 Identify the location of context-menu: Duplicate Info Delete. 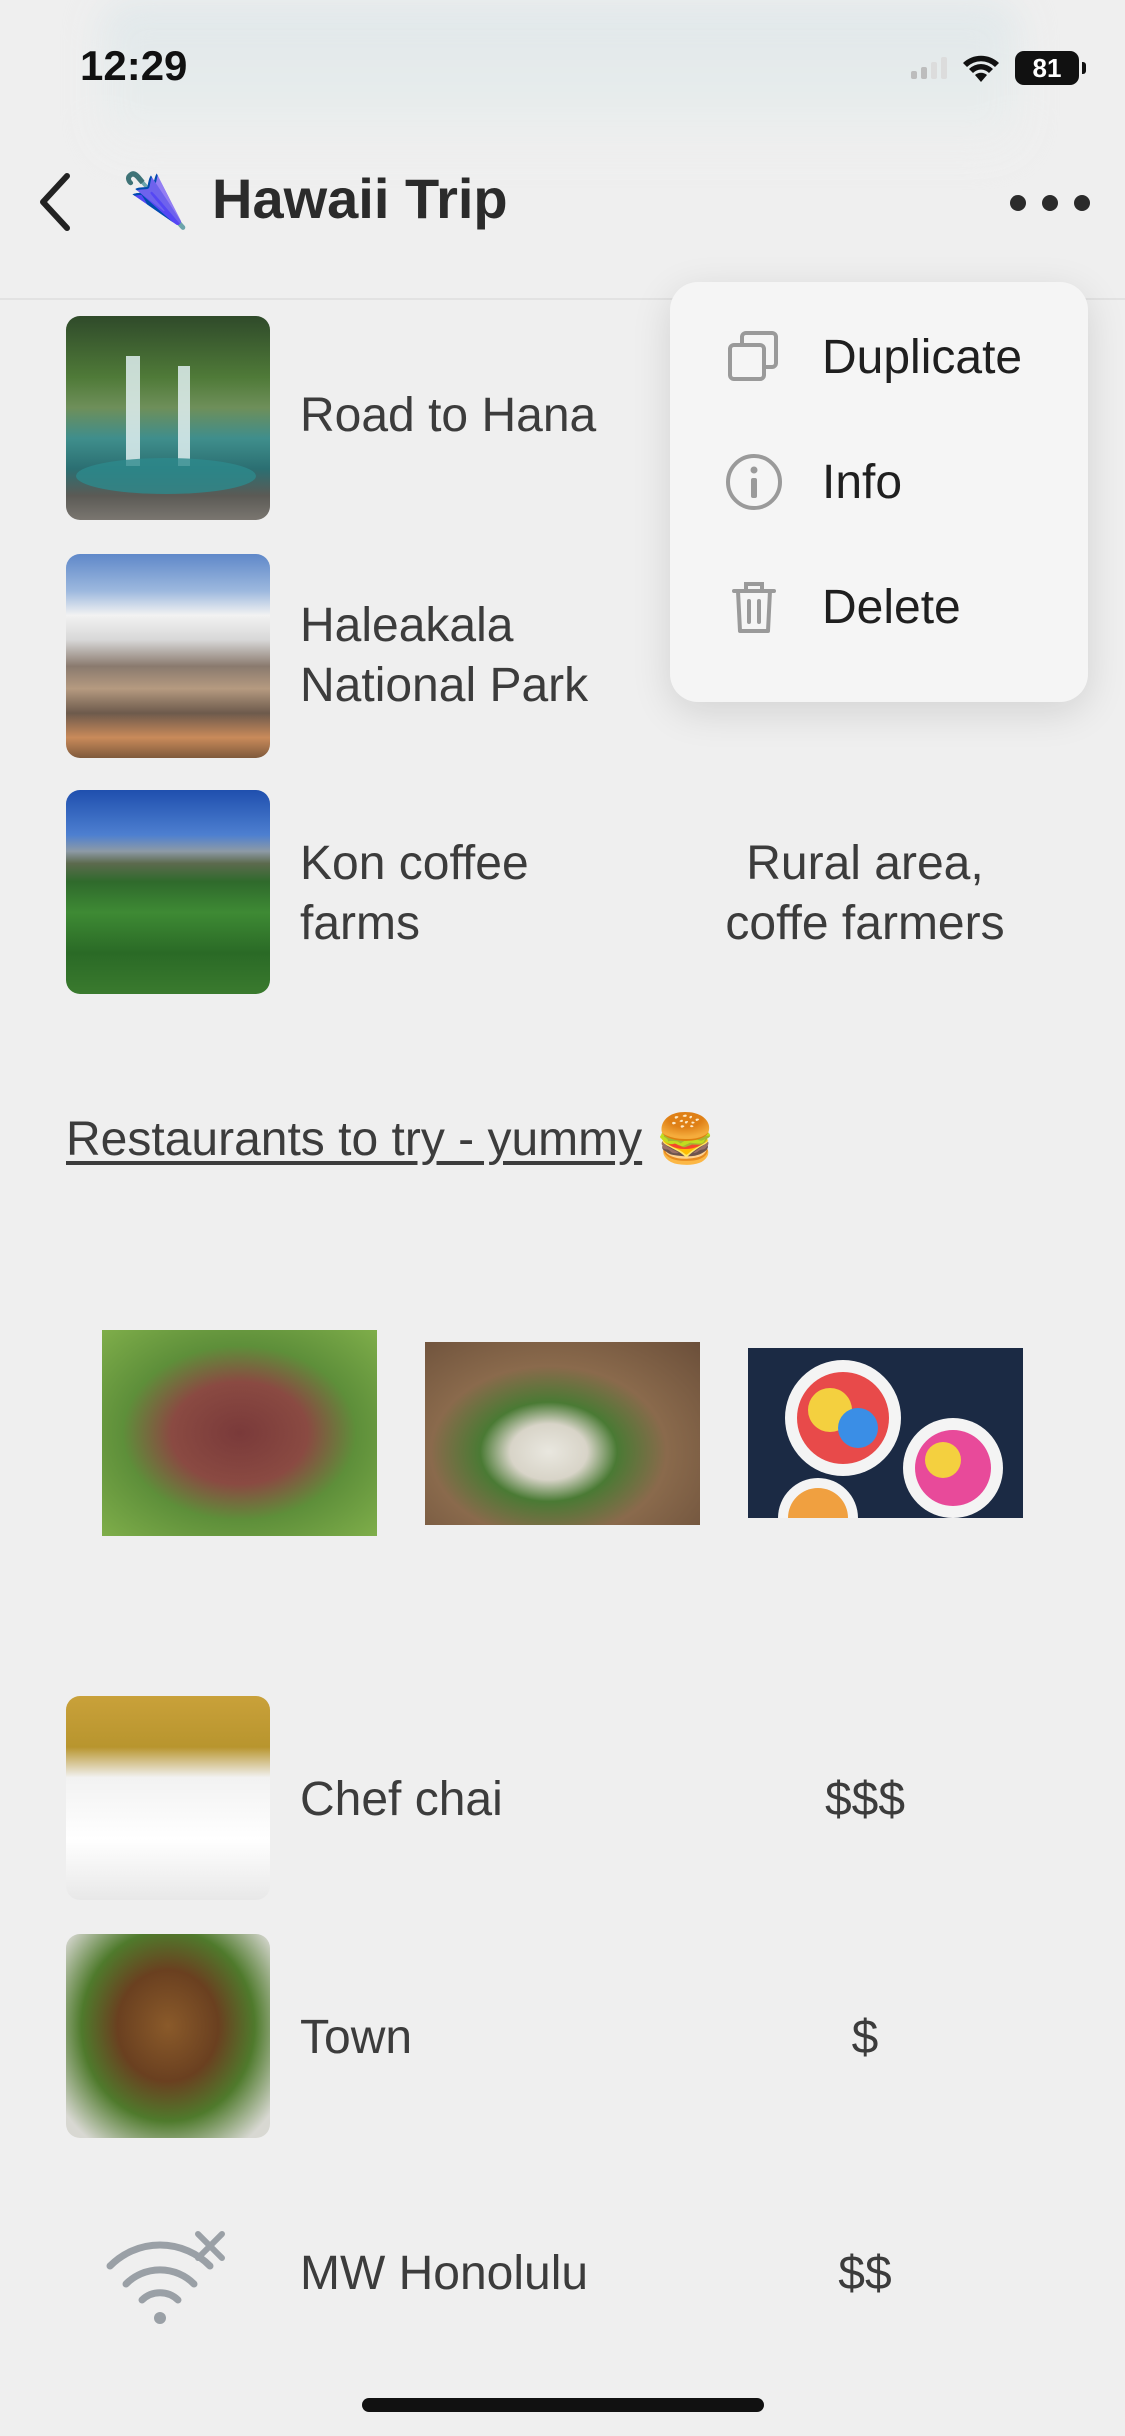
(879, 492).